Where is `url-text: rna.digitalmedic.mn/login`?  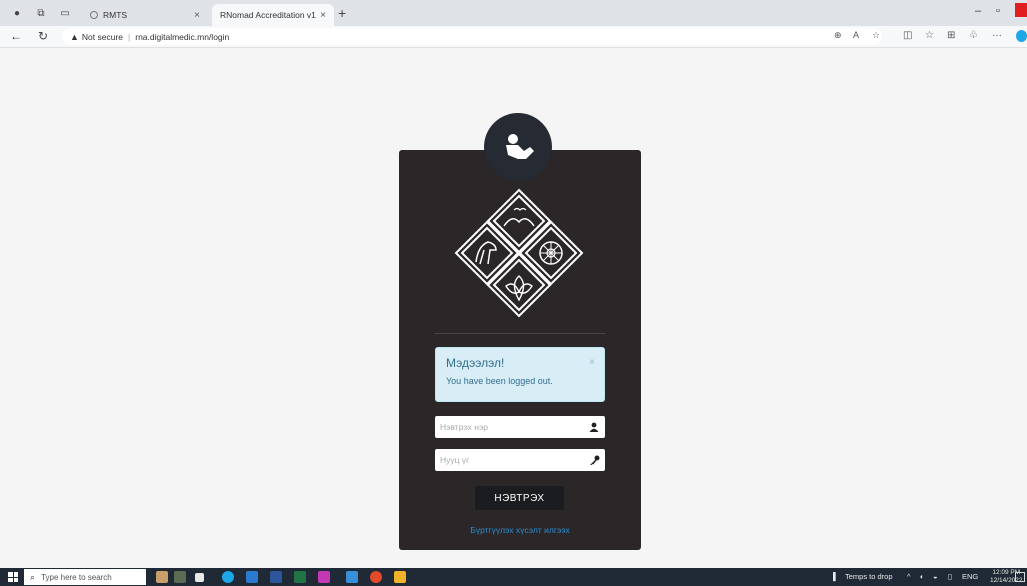 url-text: rna.digitalmedic.mn/login is located at coordinates (182, 36).